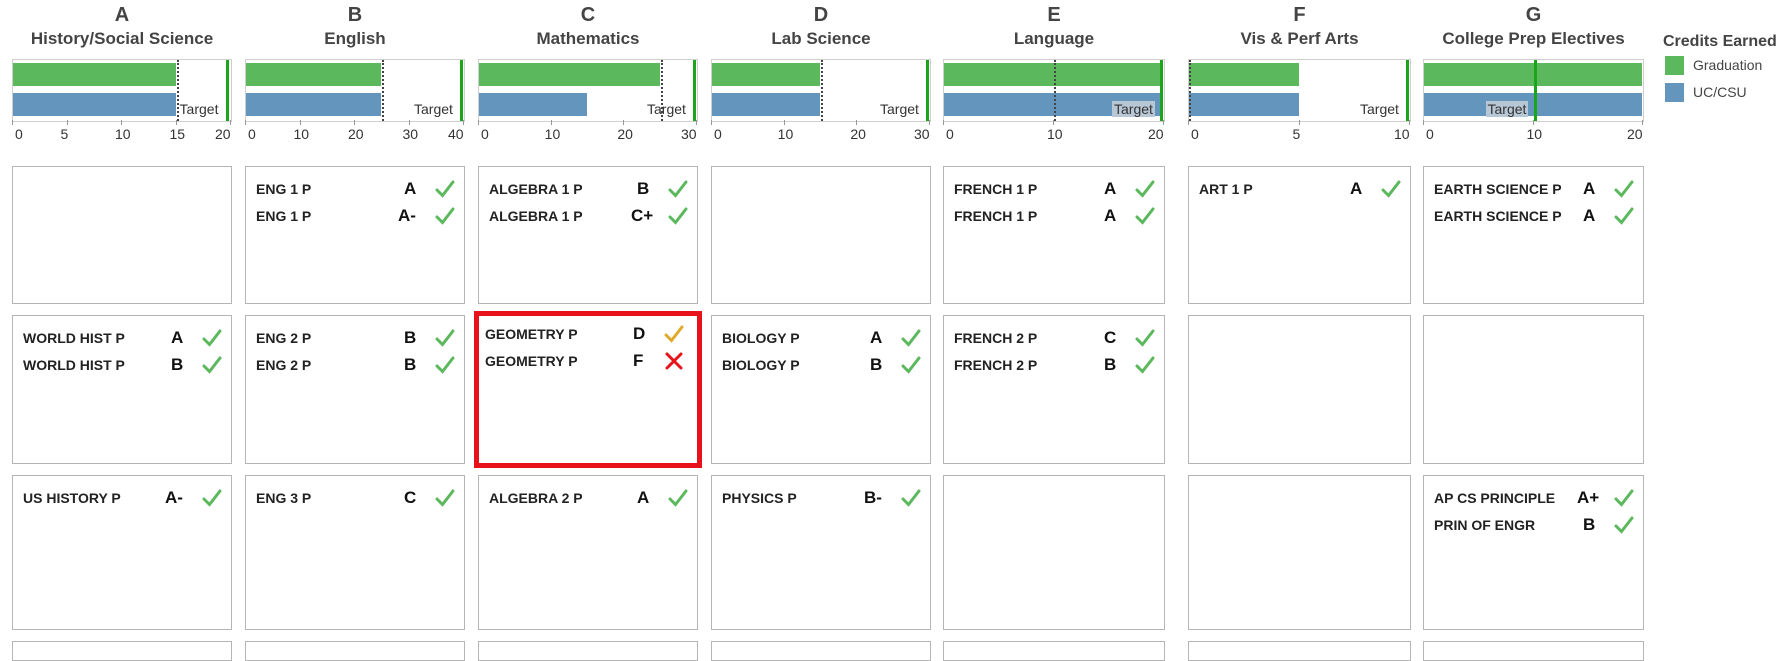 This screenshot has width=1781, height=661. I want to click on axis-tick-label: 30, so click(922, 134).